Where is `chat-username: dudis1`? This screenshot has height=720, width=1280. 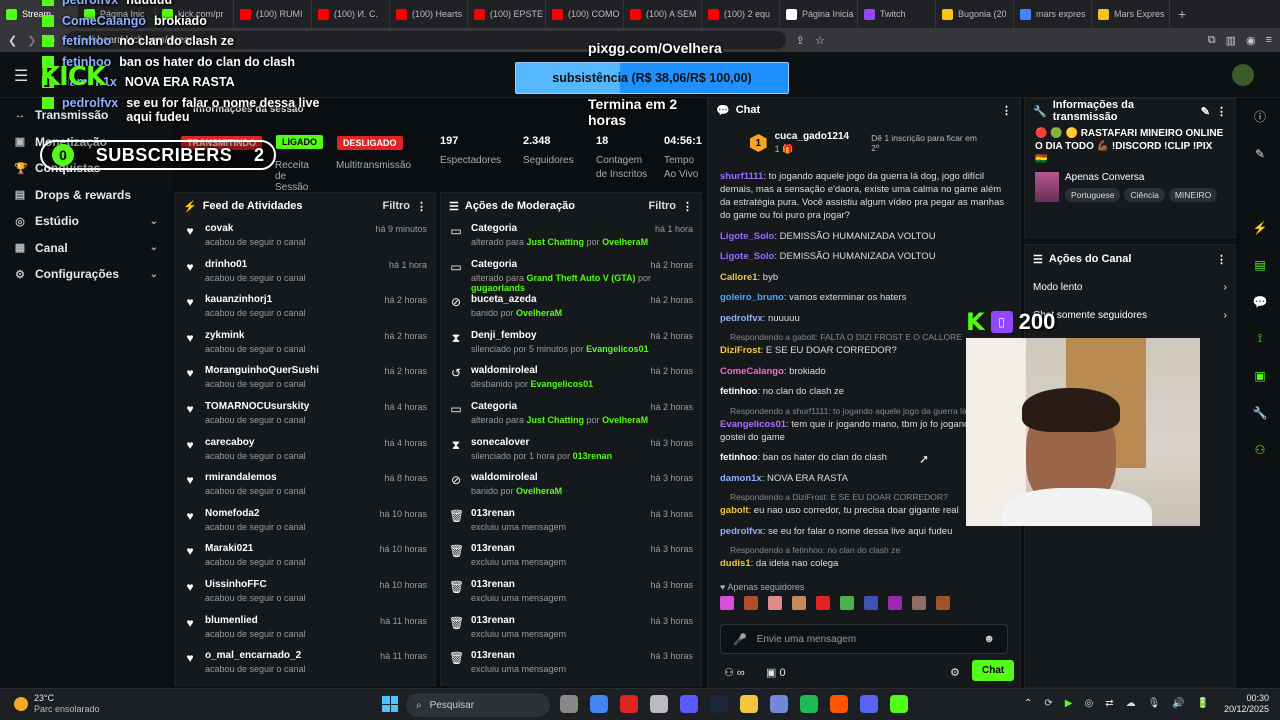
chat-username: dudis1 is located at coordinates (735, 563).